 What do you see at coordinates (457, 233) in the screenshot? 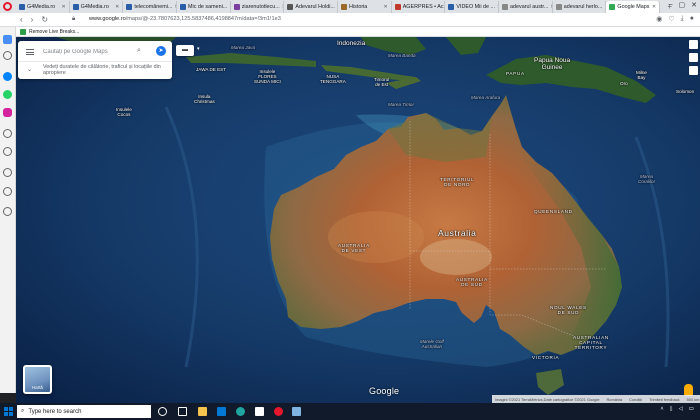
I see `label-australia: Australia` at bounding box center [457, 233].